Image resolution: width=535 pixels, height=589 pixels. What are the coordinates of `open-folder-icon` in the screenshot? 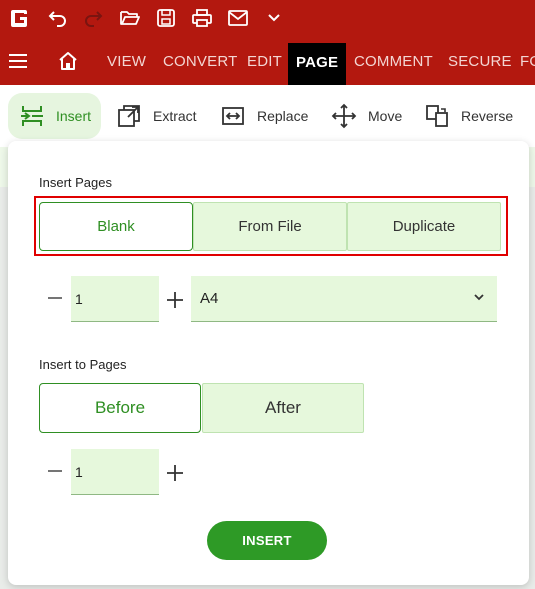 It's located at (130, 18).